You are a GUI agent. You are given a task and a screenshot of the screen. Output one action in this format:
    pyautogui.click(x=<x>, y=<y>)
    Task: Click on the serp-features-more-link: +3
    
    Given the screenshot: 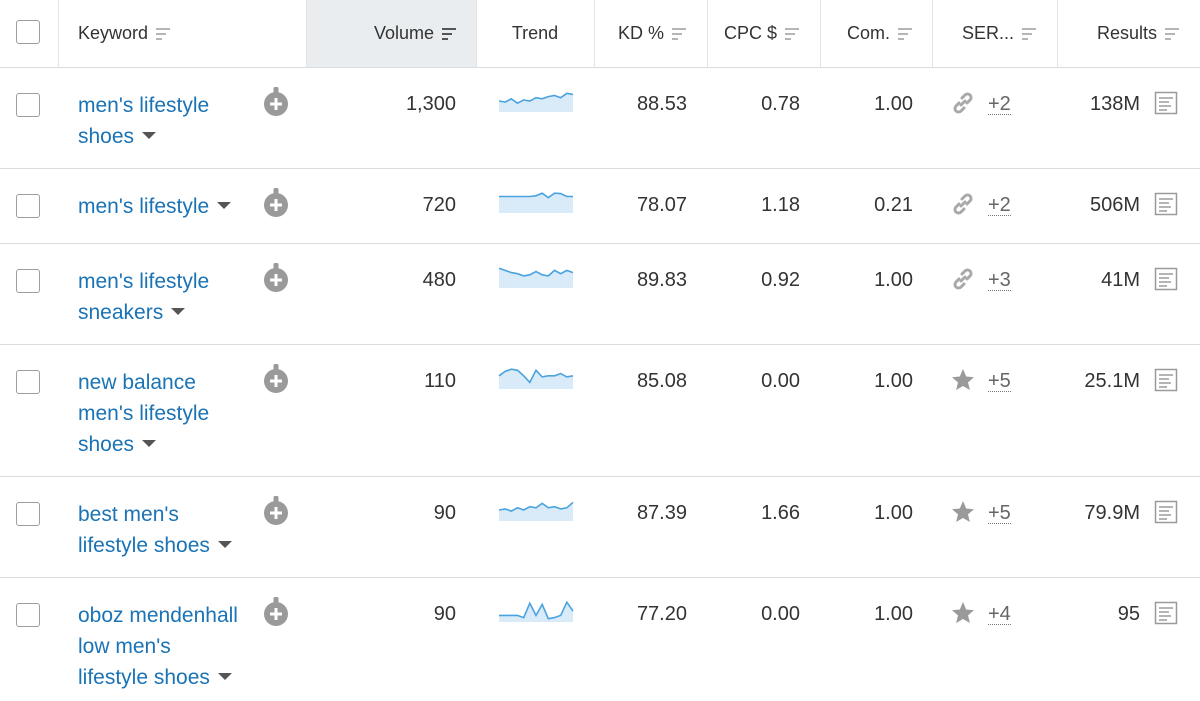 What is the action you would take?
    pyautogui.click(x=999, y=278)
    